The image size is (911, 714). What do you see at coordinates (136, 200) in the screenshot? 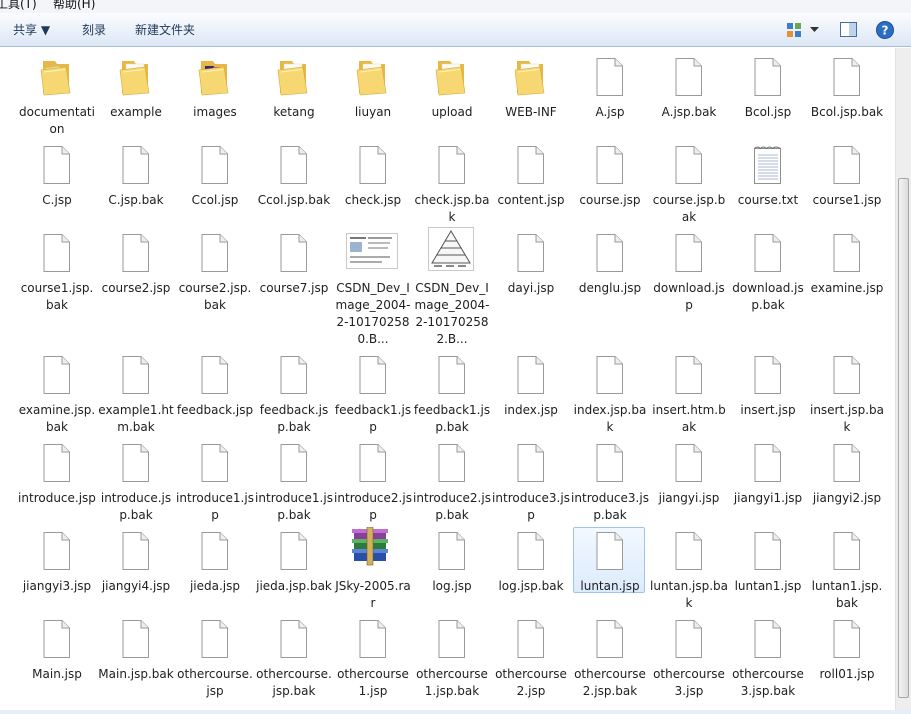
I see `item-label: C.jsp.bak` at bounding box center [136, 200].